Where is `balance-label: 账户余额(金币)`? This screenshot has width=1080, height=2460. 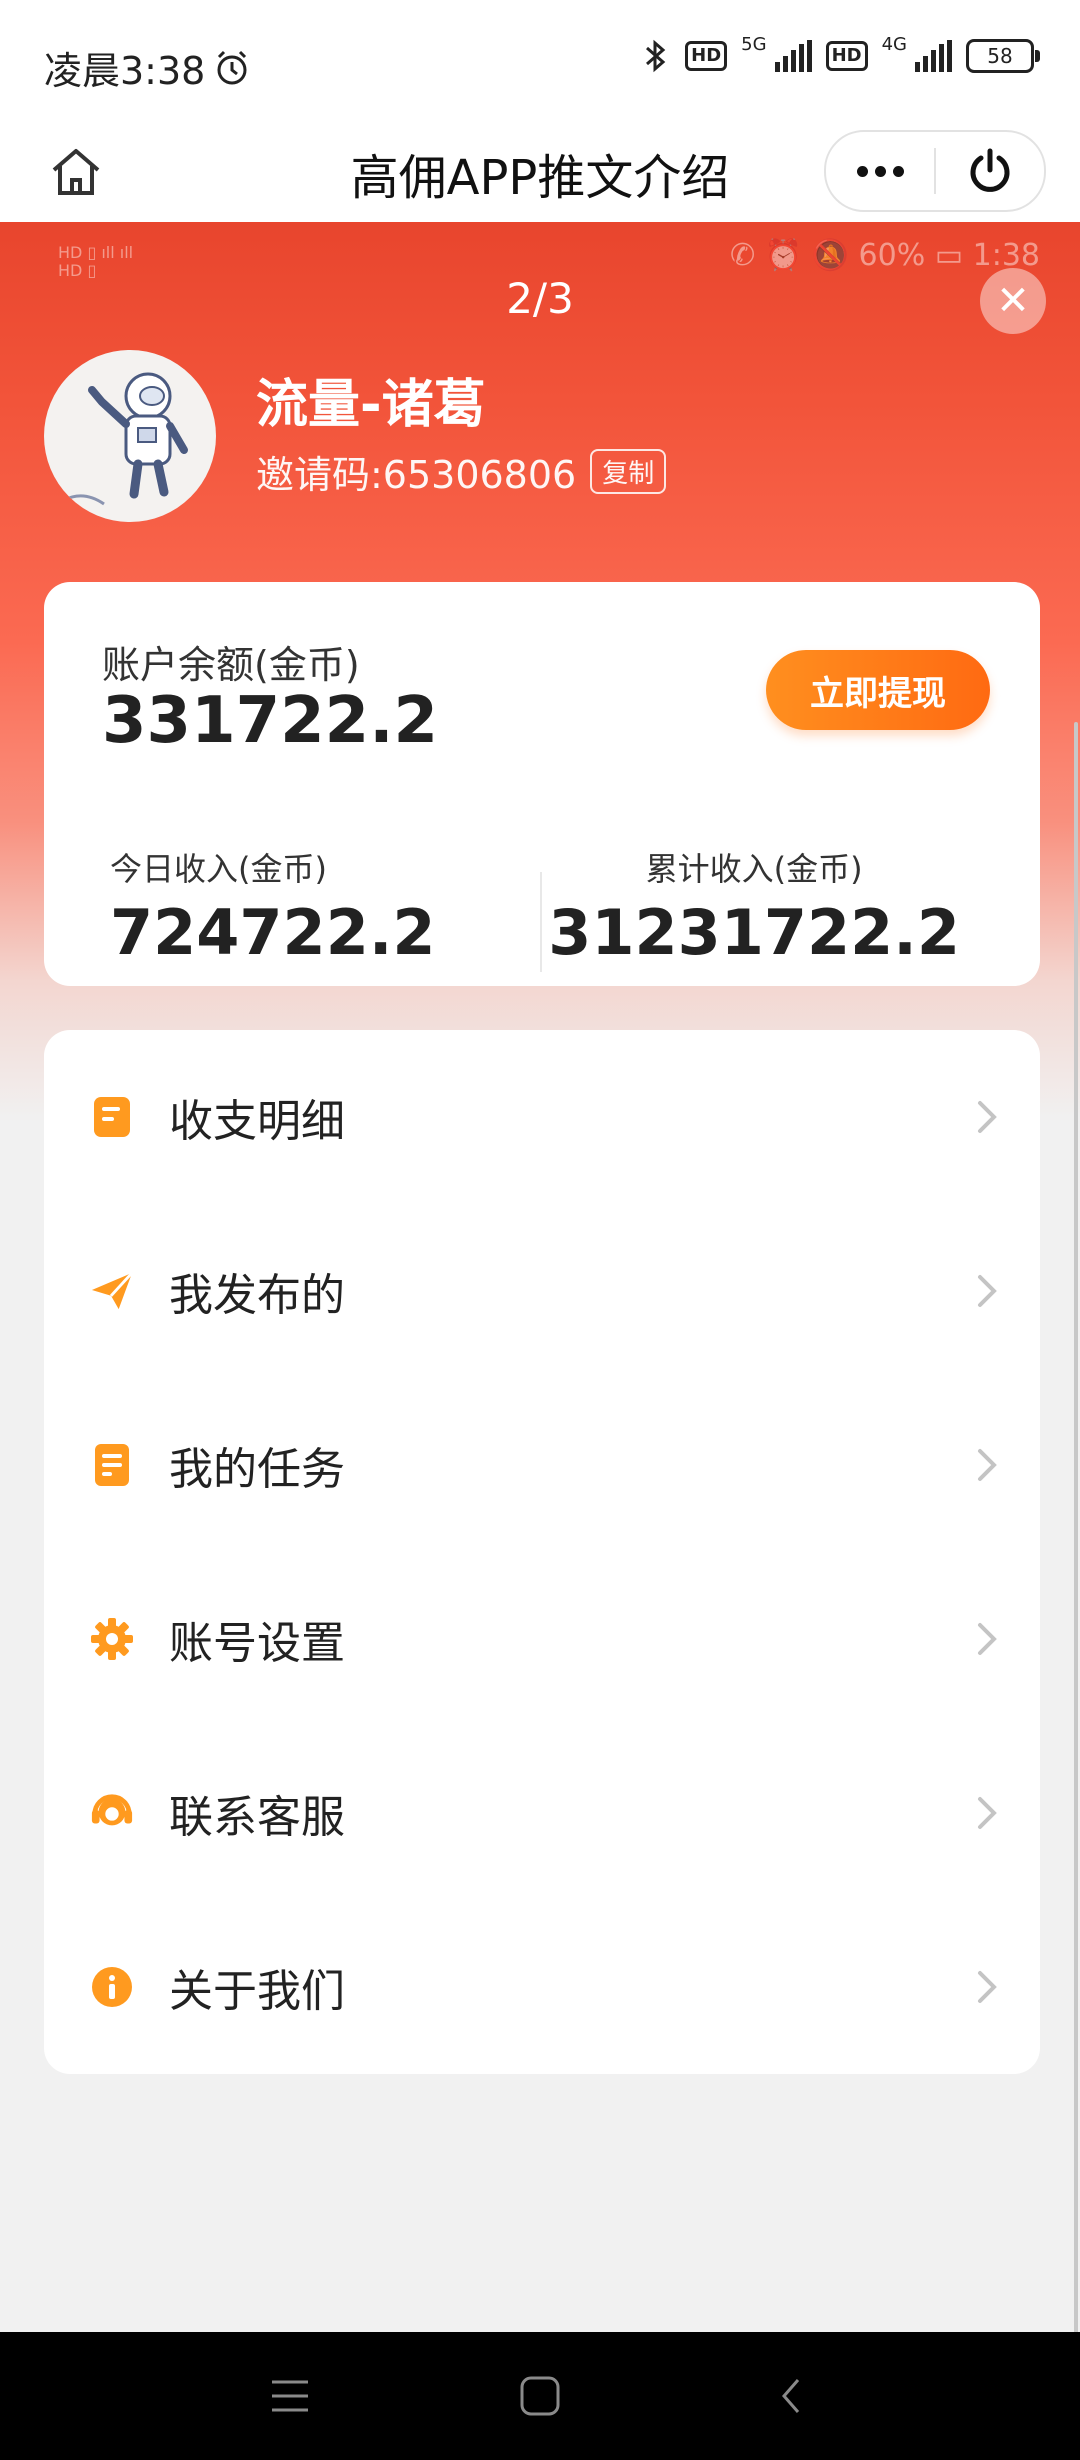
balance-label: 账户余额(金币) is located at coordinates (231, 665).